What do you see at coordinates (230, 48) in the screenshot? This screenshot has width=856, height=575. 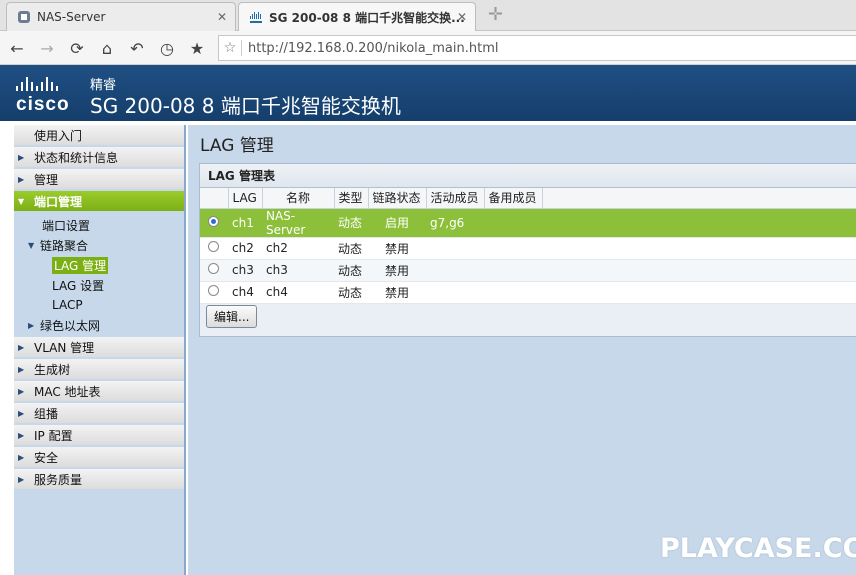 I see `bookmark-star-icon: ☆` at bounding box center [230, 48].